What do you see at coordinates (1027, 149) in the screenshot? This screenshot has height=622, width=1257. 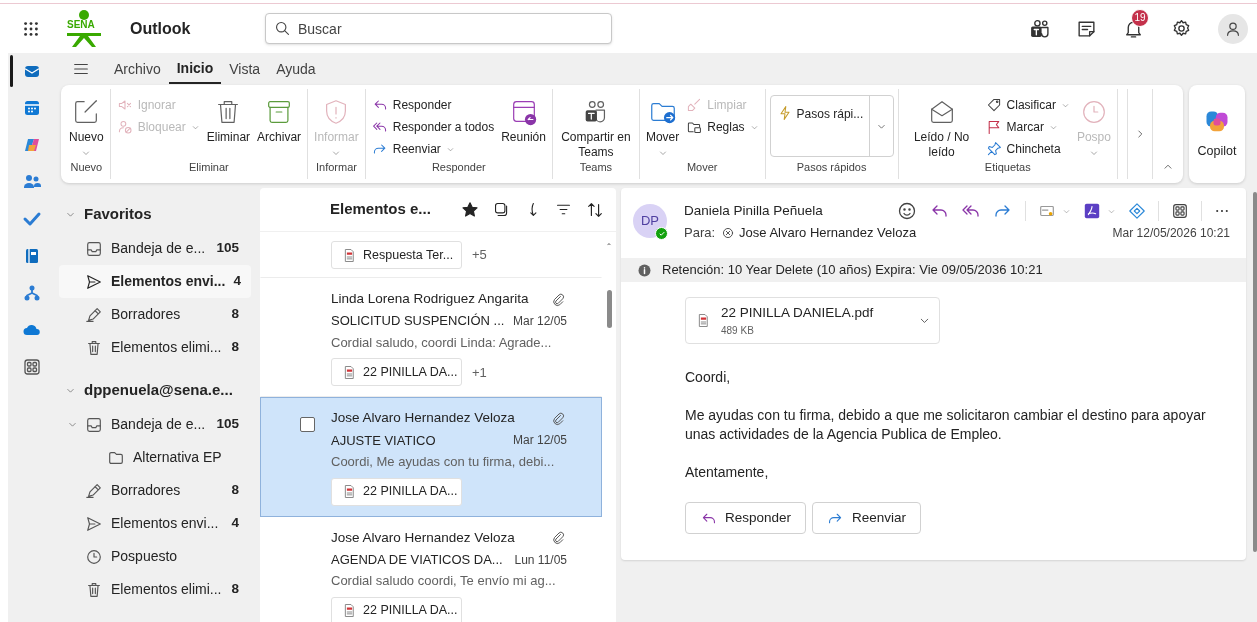 I see `ribbon-button: Chincheta` at bounding box center [1027, 149].